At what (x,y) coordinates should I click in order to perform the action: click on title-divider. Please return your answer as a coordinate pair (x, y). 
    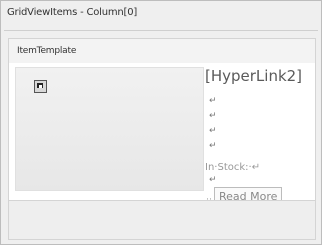
    Looking at the image, I should click on (161, 30).